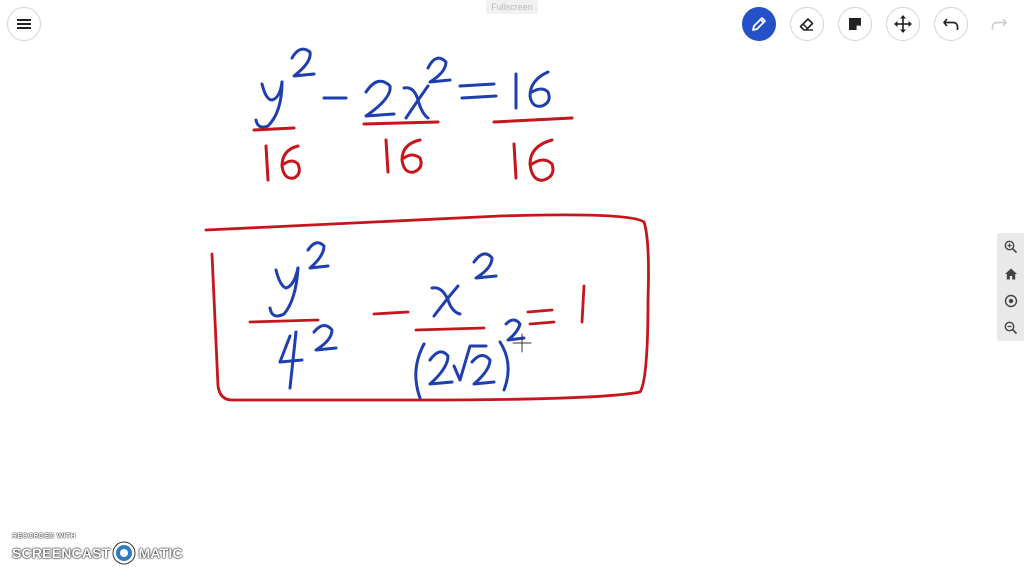  I want to click on watermark-recorded-with: RECORDED WITH, so click(44, 536).